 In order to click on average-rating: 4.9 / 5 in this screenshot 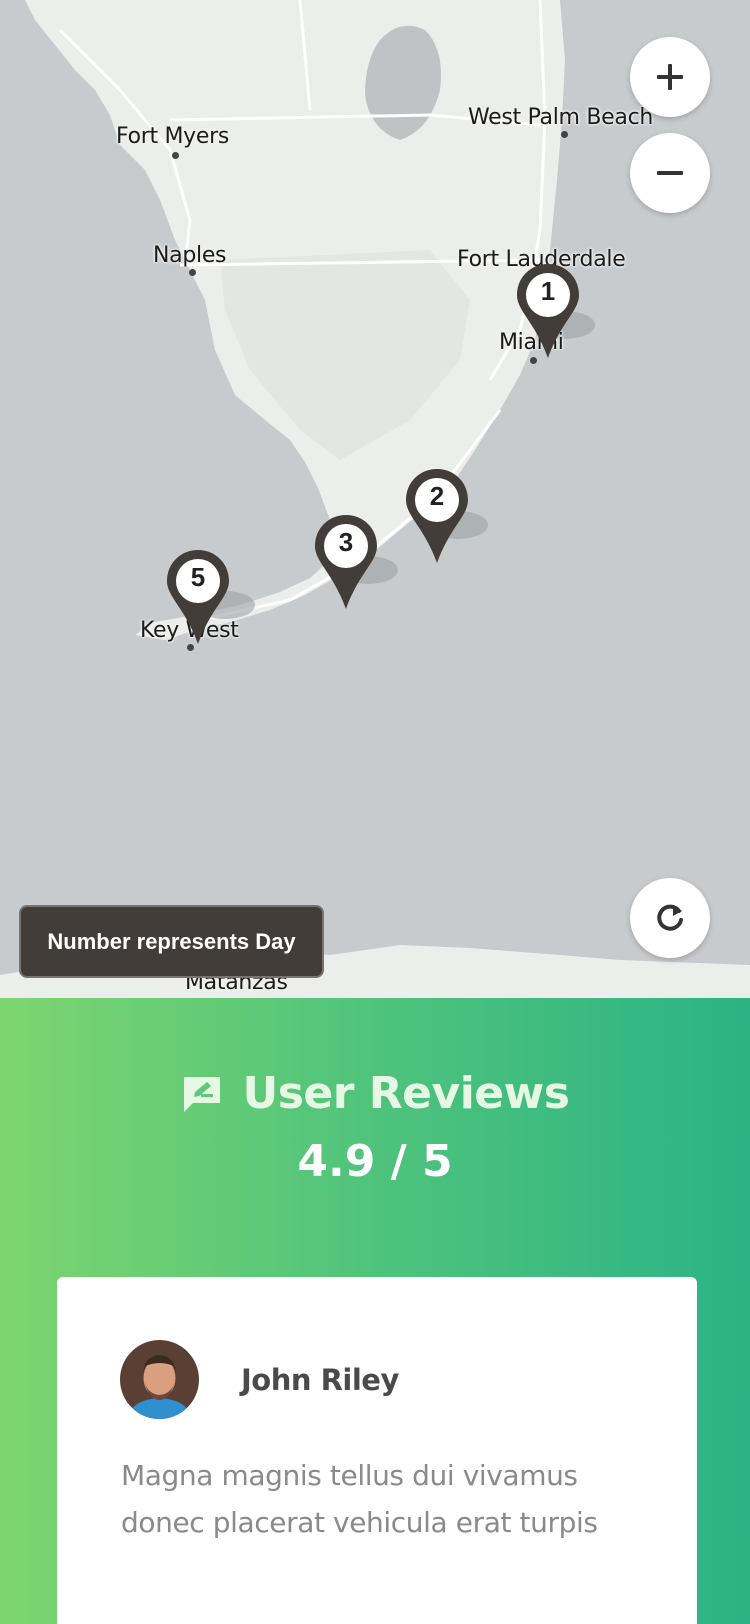, I will do `click(375, 1161)`.